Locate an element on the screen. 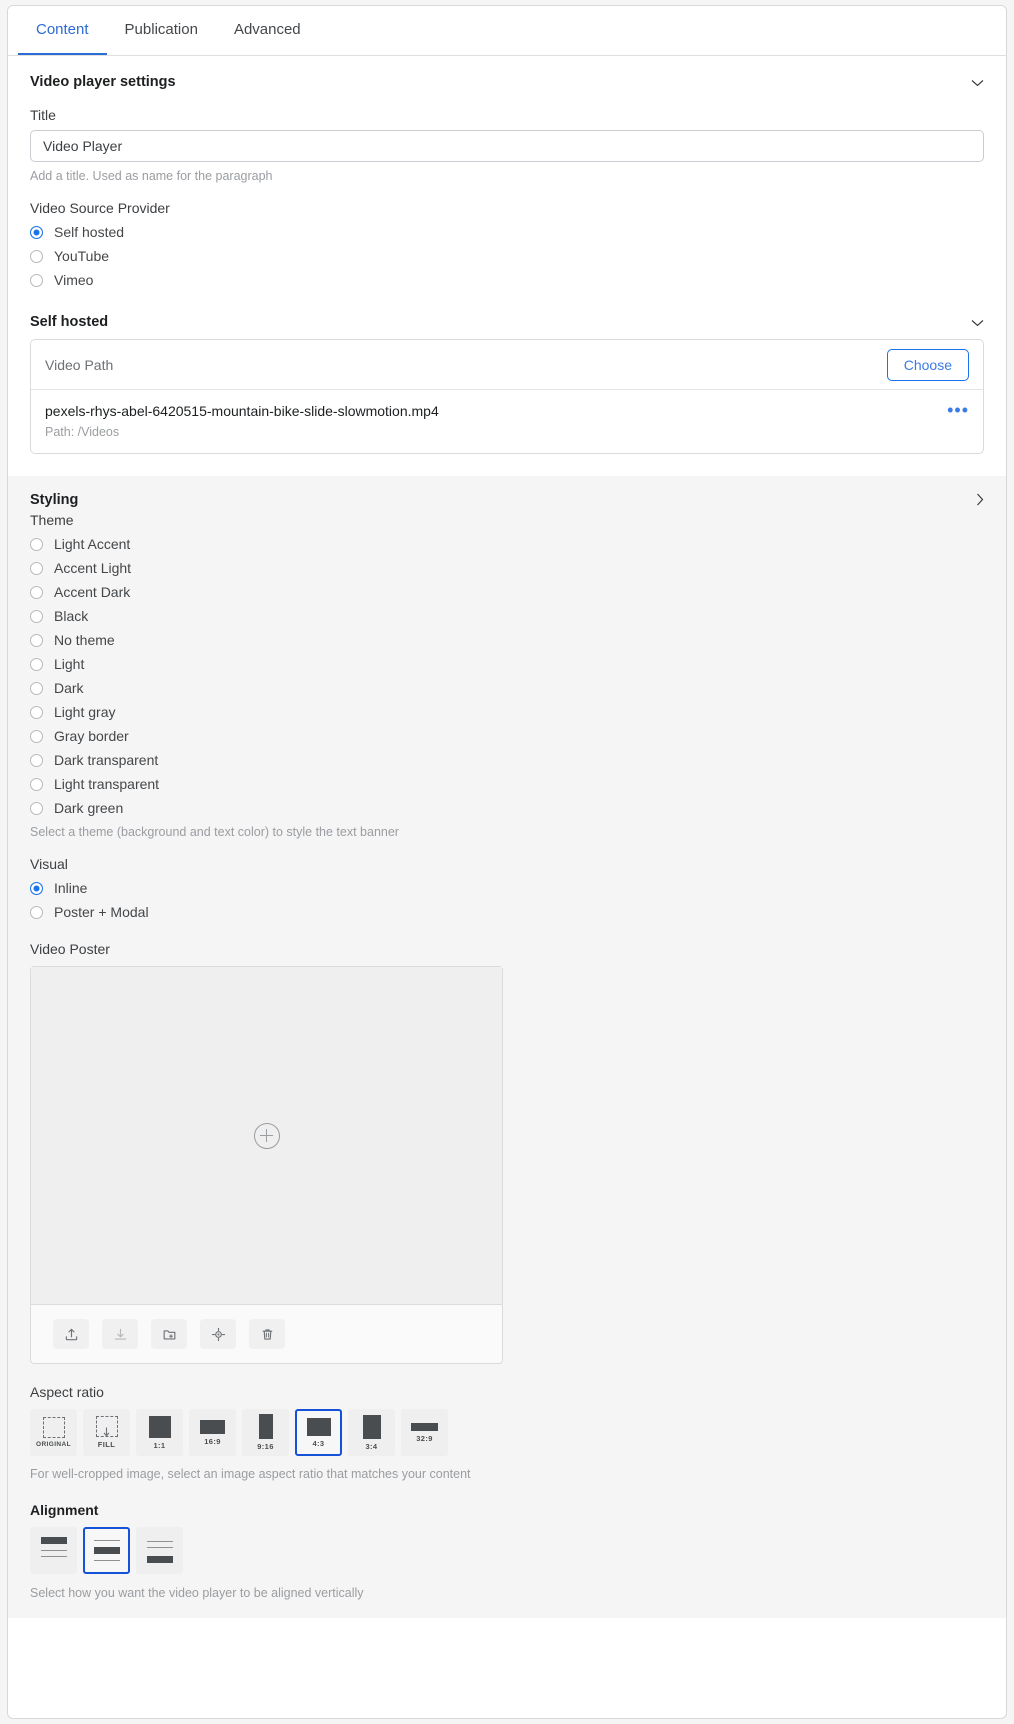 The image size is (1014, 1724). aspect-ratio-original: ORIGINAL is located at coordinates (53, 1432).